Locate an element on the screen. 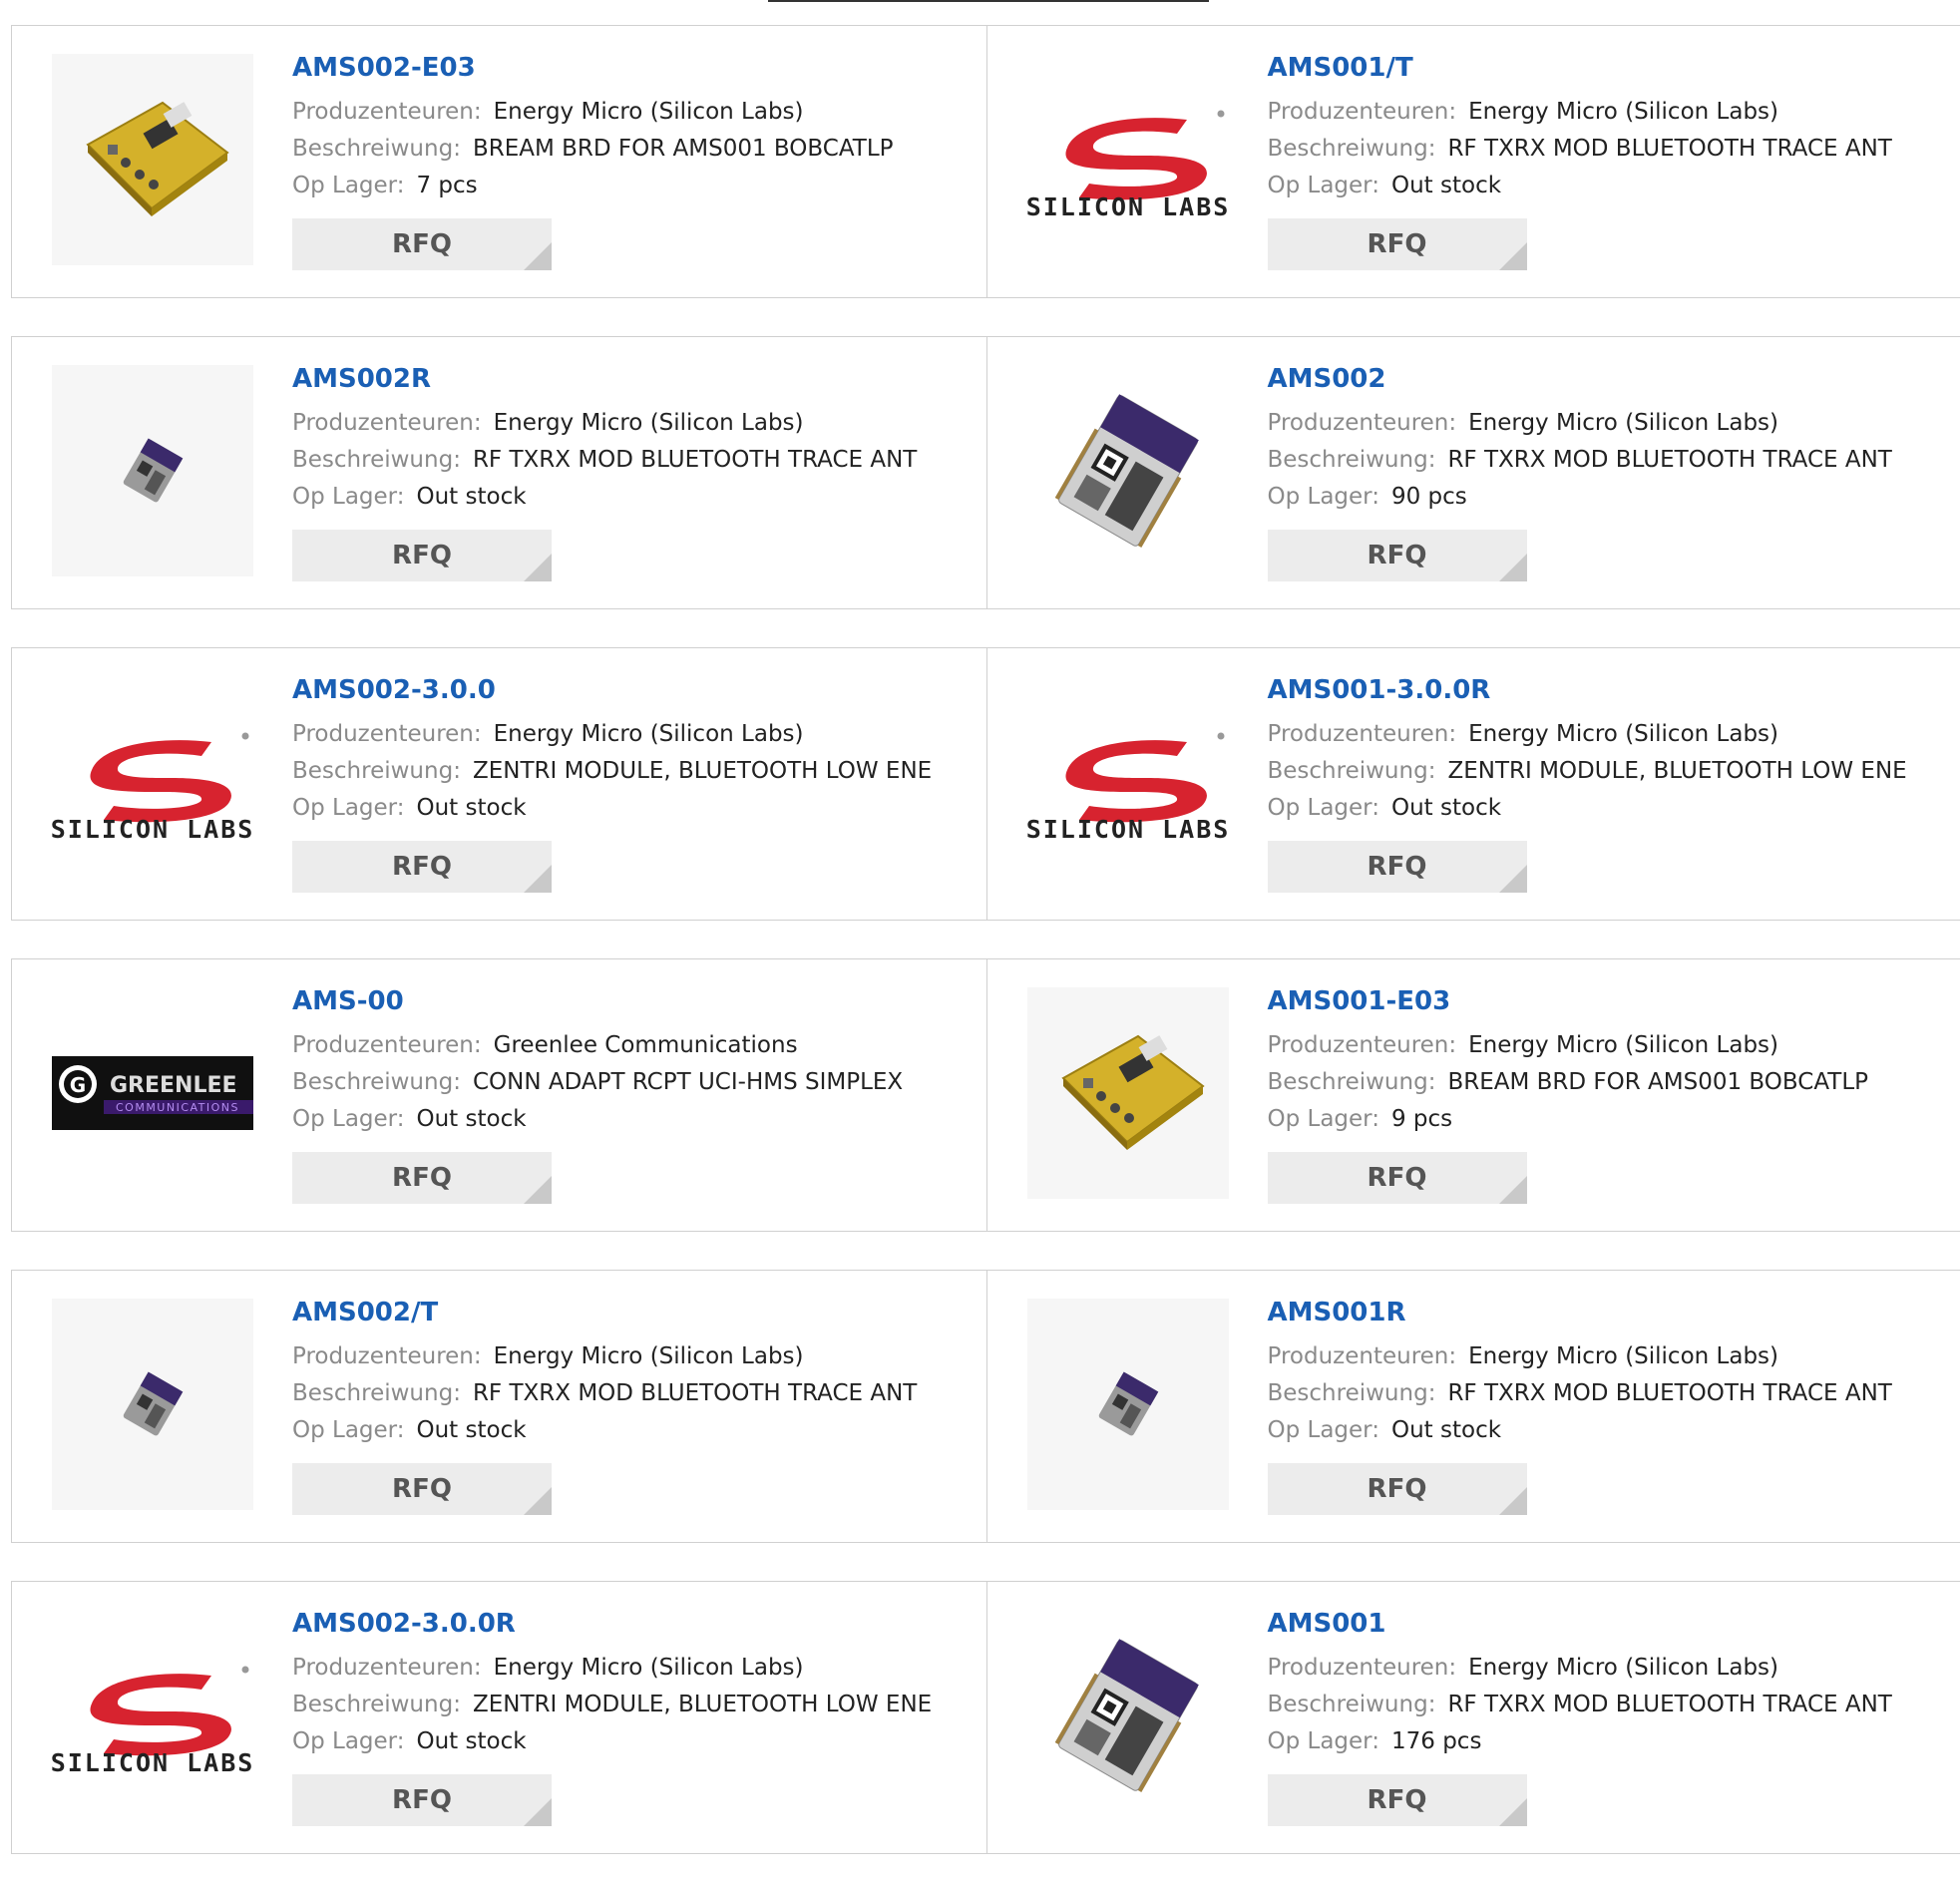  part-number-link: AMS002-3.0.0R is located at coordinates (612, 1624).